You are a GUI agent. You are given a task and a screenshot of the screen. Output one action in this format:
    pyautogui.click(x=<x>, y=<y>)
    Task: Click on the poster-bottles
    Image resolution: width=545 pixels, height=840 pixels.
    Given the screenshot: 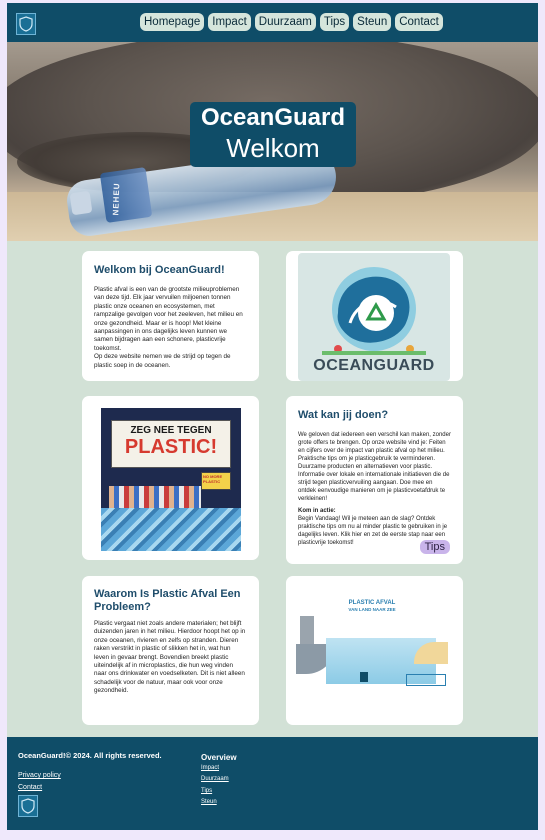 What is the action you would take?
    pyautogui.click(x=171, y=529)
    